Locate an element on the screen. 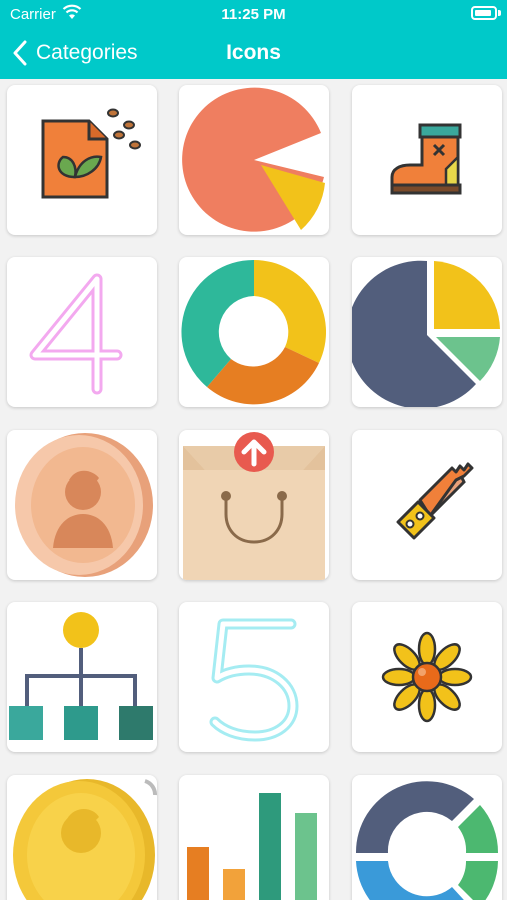 The image size is (507, 900). icon-card-seed-file is located at coordinates (82, 160).